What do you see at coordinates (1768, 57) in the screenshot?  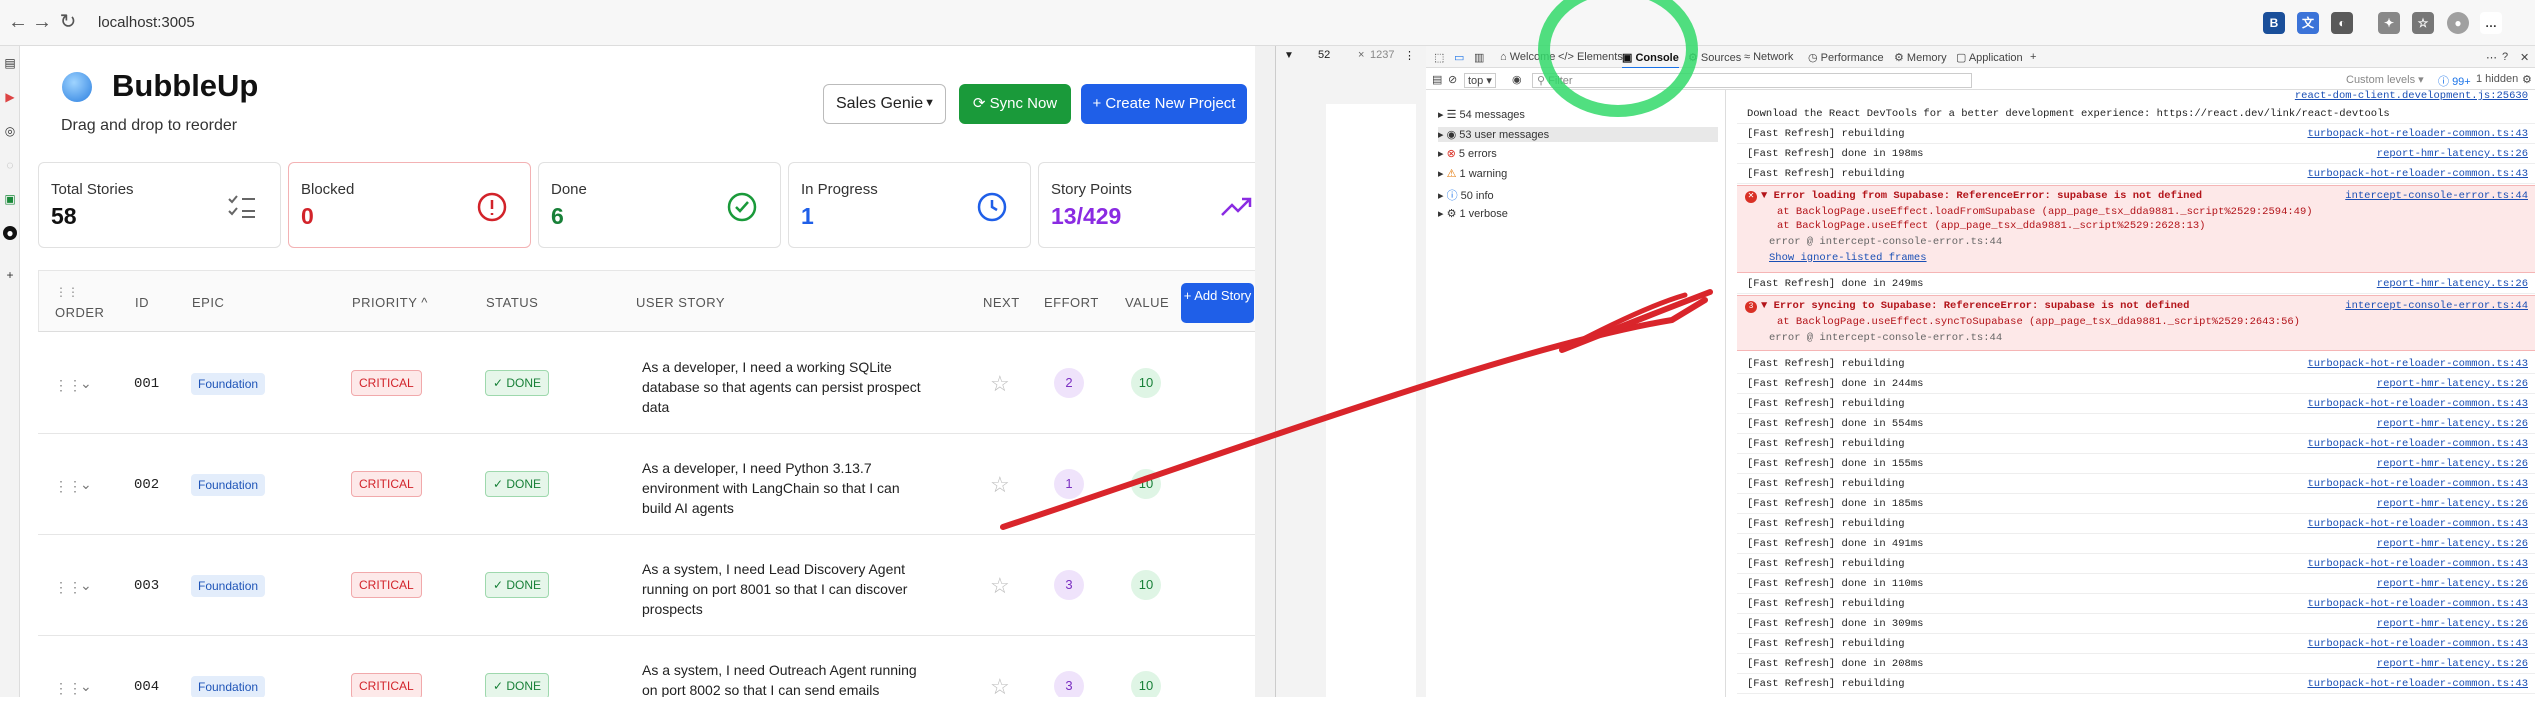 I see `tab-network: ≈ Network` at bounding box center [1768, 57].